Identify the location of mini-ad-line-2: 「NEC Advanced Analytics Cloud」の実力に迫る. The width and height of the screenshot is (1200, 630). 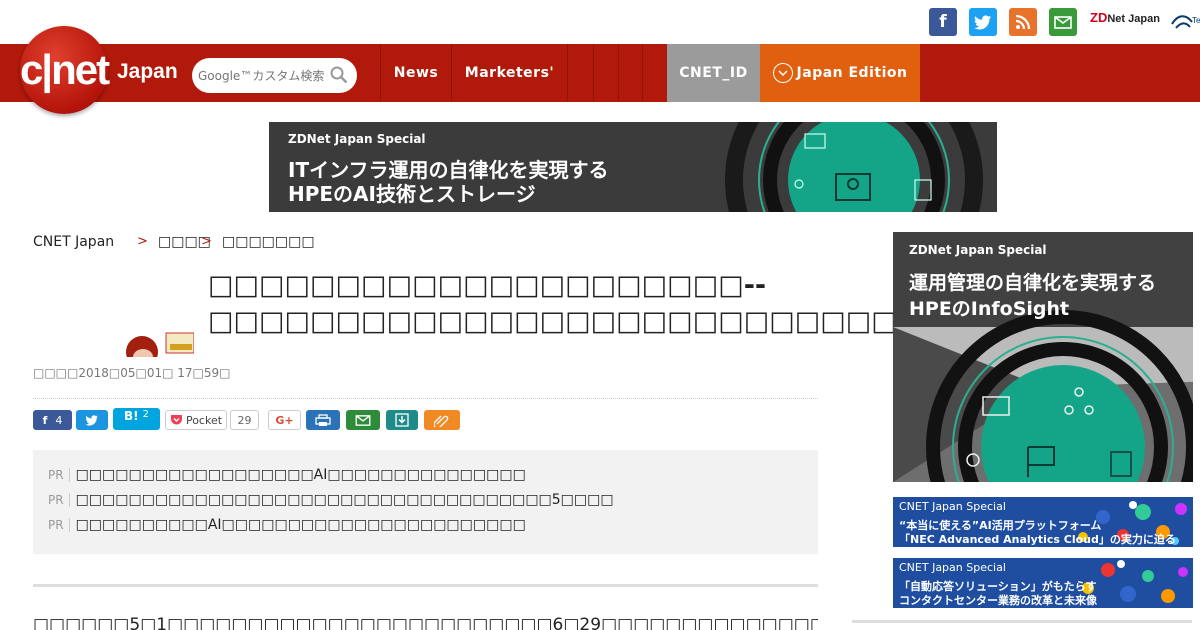
(1037, 539).